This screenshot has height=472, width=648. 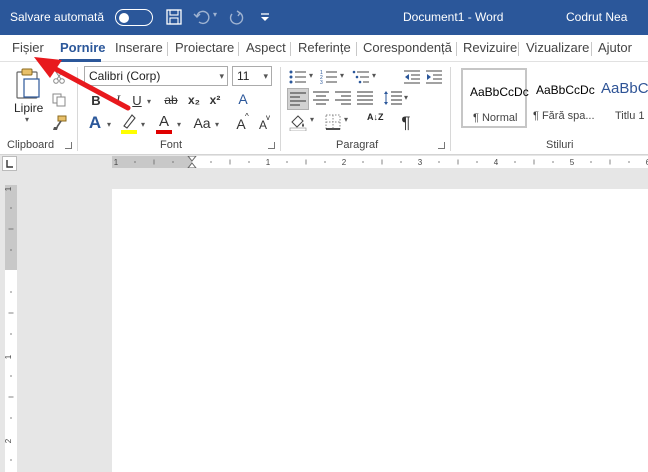 What do you see at coordinates (215, 100) in the screenshot?
I see `superscript-button: x²` at bounding box center [215, 100].